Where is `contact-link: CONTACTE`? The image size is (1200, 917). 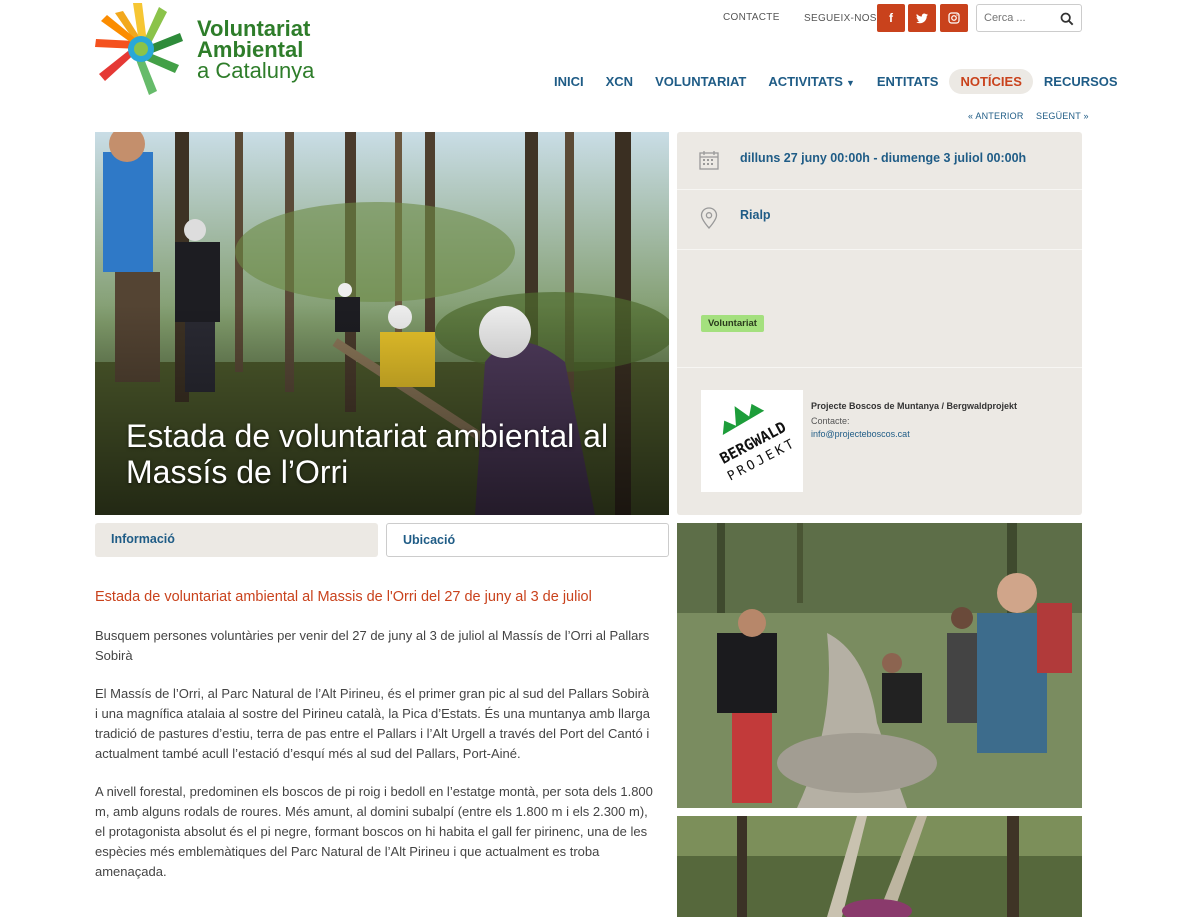
contact-link: CONTACTE is located at coordinates (751, 17).